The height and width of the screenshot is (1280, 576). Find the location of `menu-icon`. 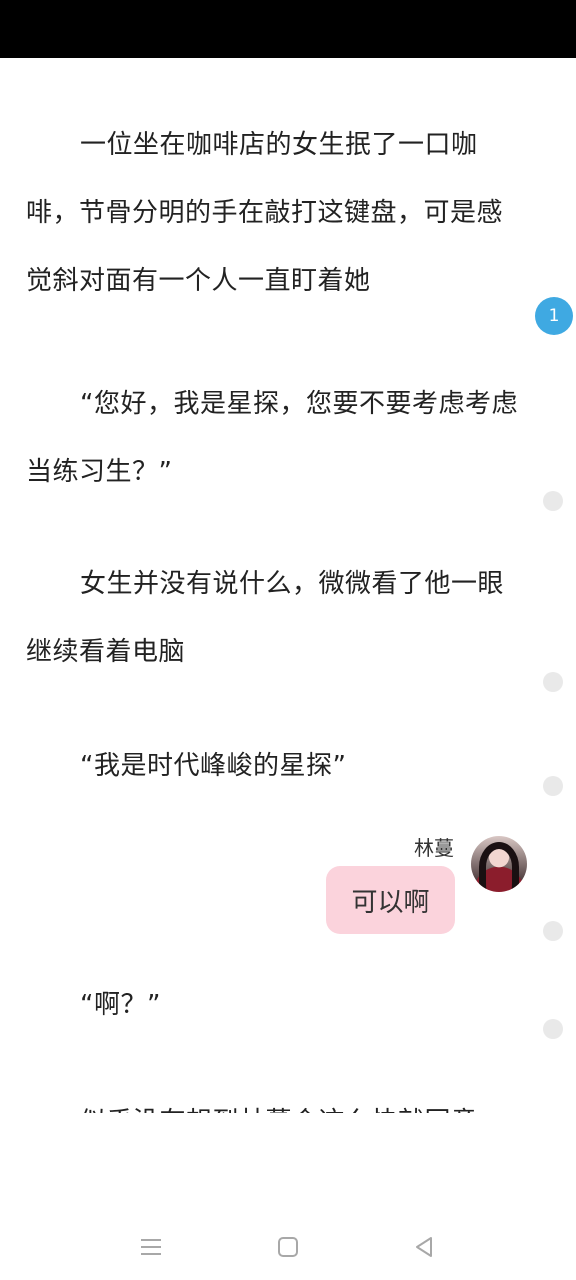

menu-icon is located at coordinates (151, 1247).